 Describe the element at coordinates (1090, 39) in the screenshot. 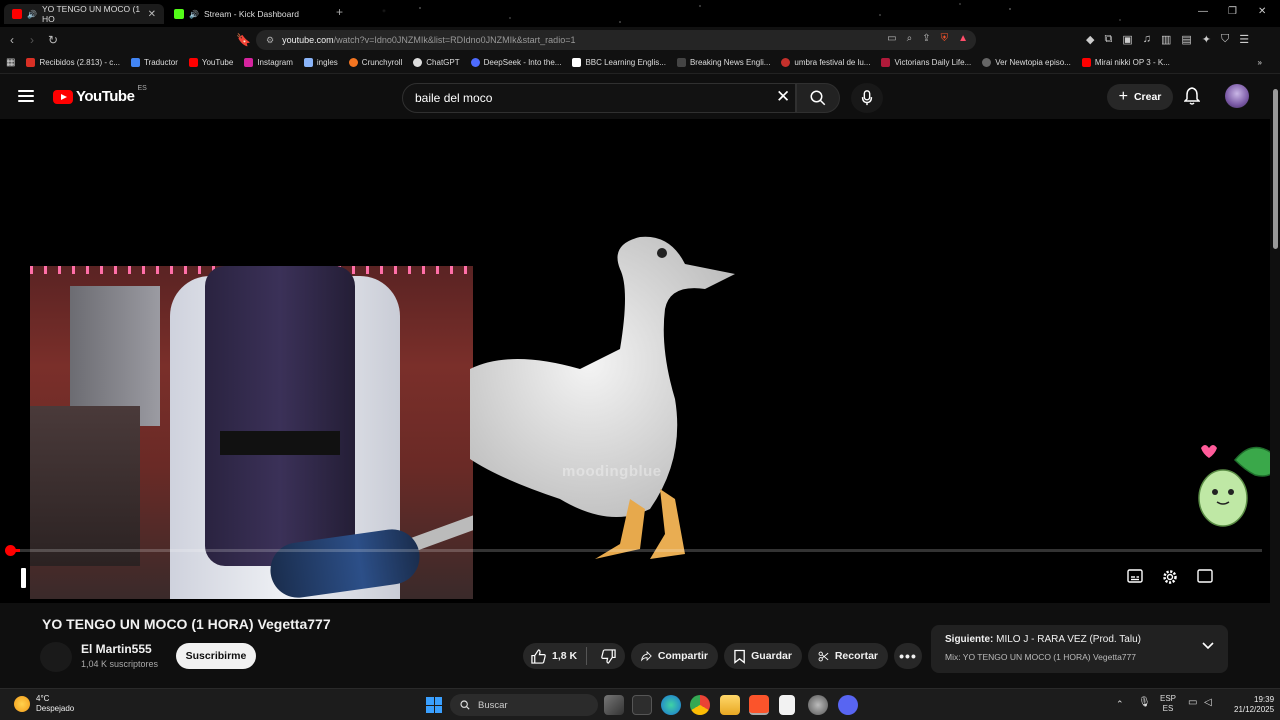

I see `extension-icon: ◆` at that location.